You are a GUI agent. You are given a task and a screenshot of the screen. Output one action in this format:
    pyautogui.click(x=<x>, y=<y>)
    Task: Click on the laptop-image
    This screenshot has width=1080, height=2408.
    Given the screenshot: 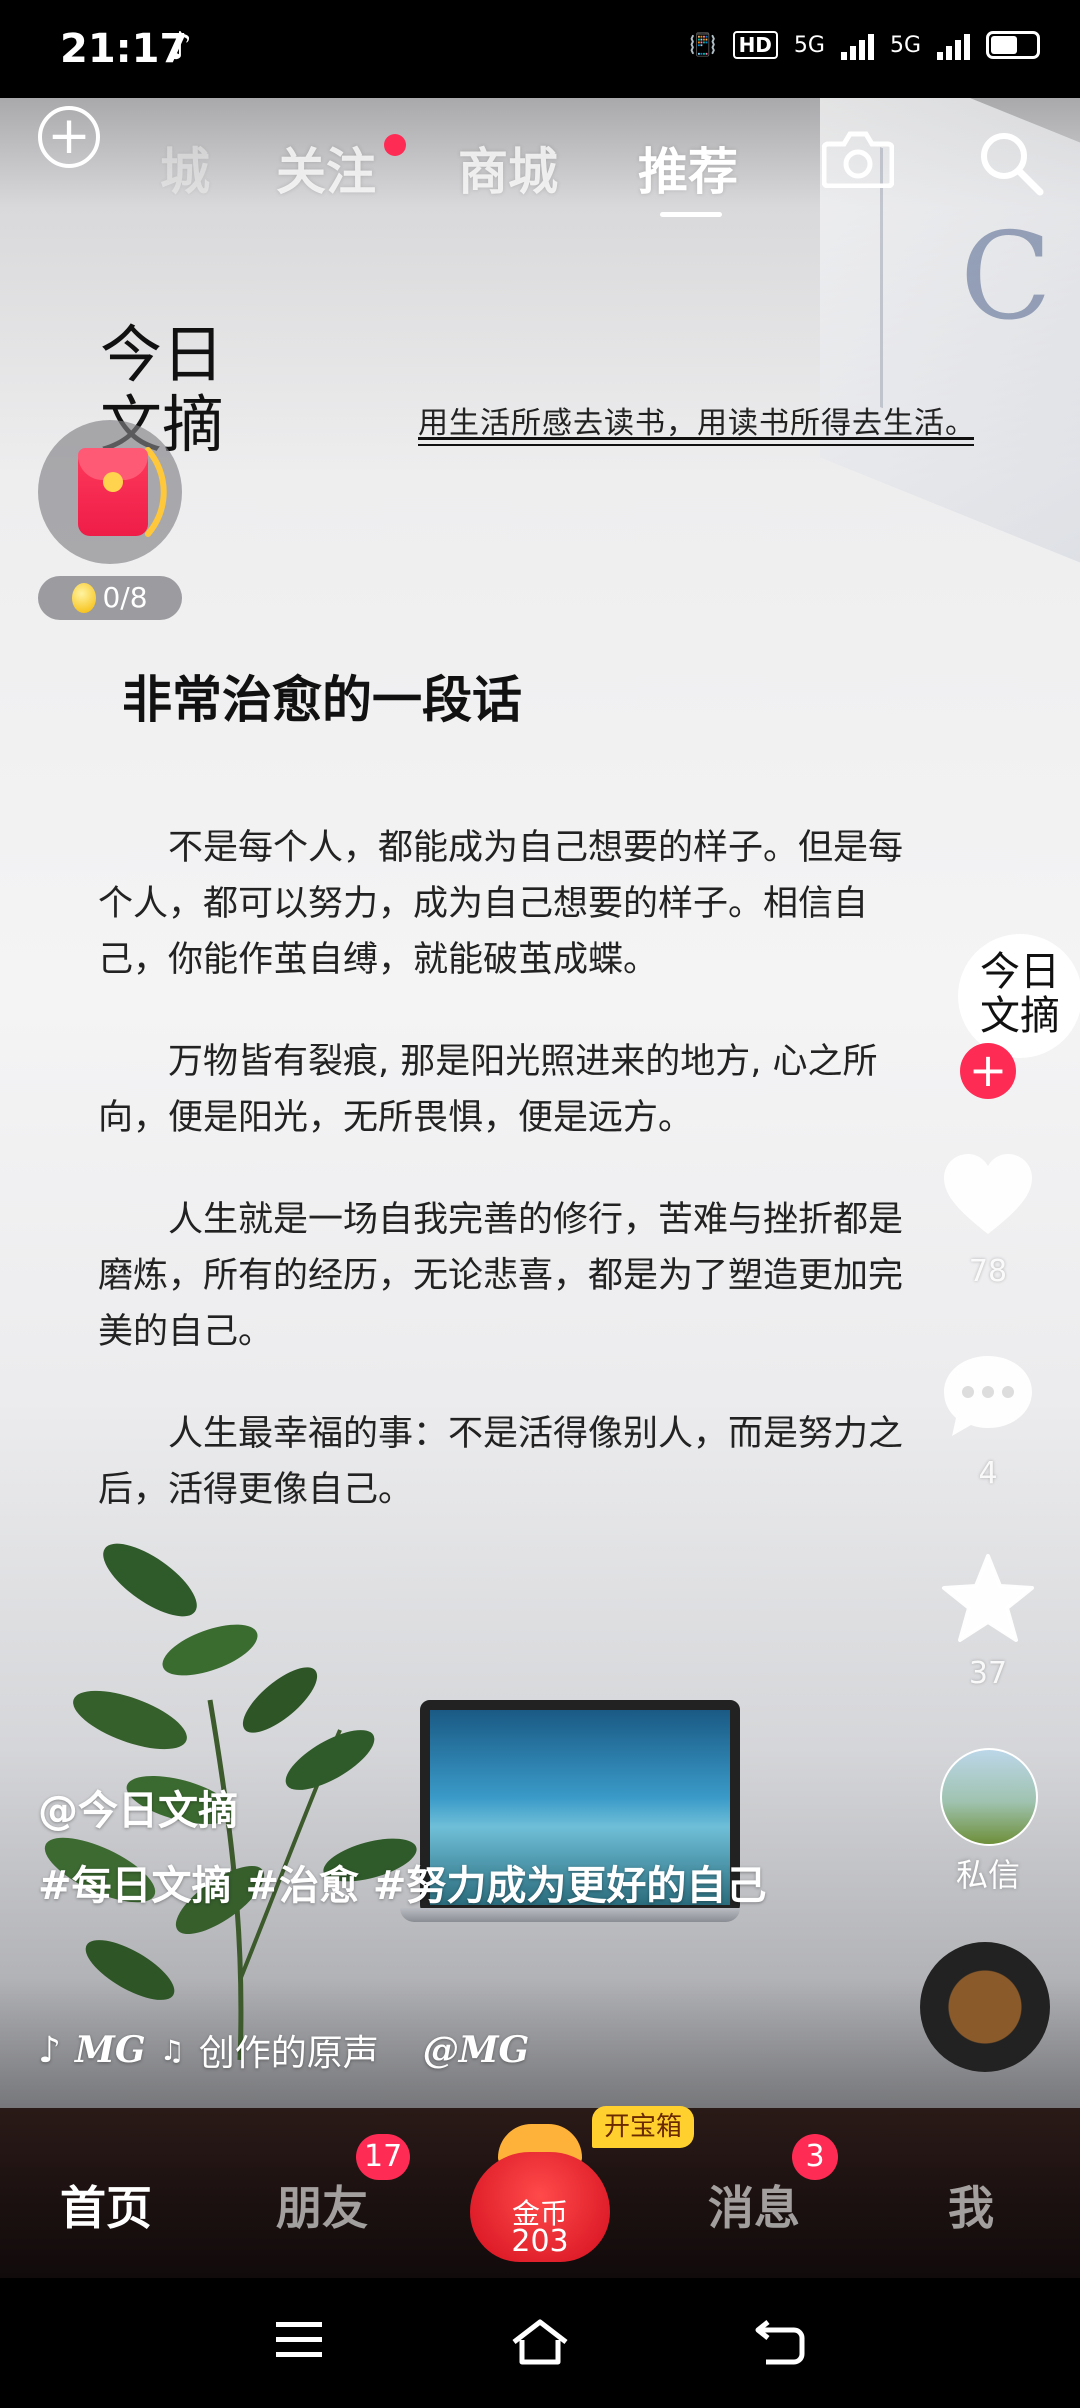 What is the action you would take?
    pyautogui.click(x=570, y=1850)
    